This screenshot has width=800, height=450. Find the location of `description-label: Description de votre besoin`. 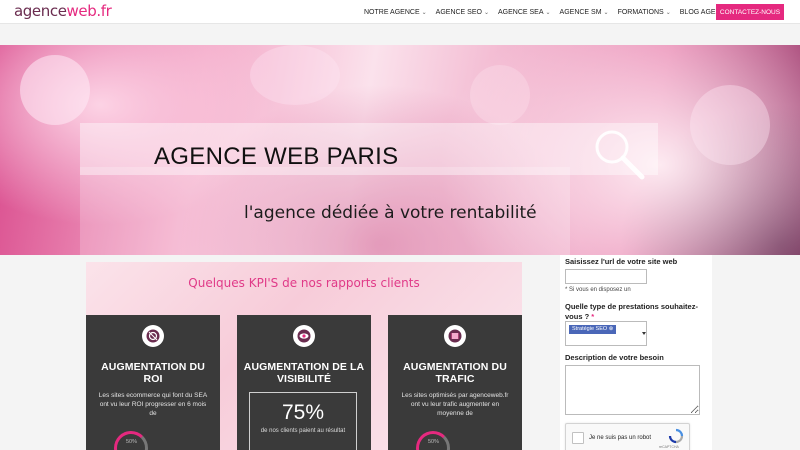

description-label: Description de votre besoin is located at coordinates (614, 357).